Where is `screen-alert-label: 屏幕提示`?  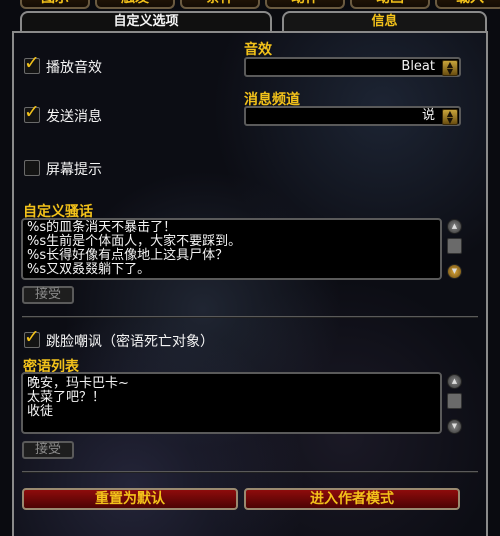
screen-alert-label: 屏幕提示 is located at coordinates (74, 170).